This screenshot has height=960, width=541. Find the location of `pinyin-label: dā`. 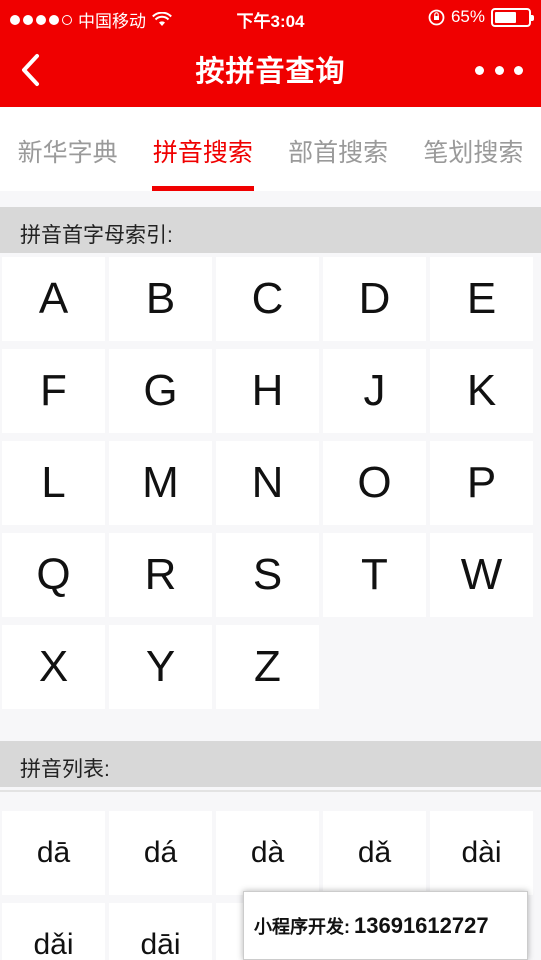

pinyin-label: dā is located at coordinates (53, 852).